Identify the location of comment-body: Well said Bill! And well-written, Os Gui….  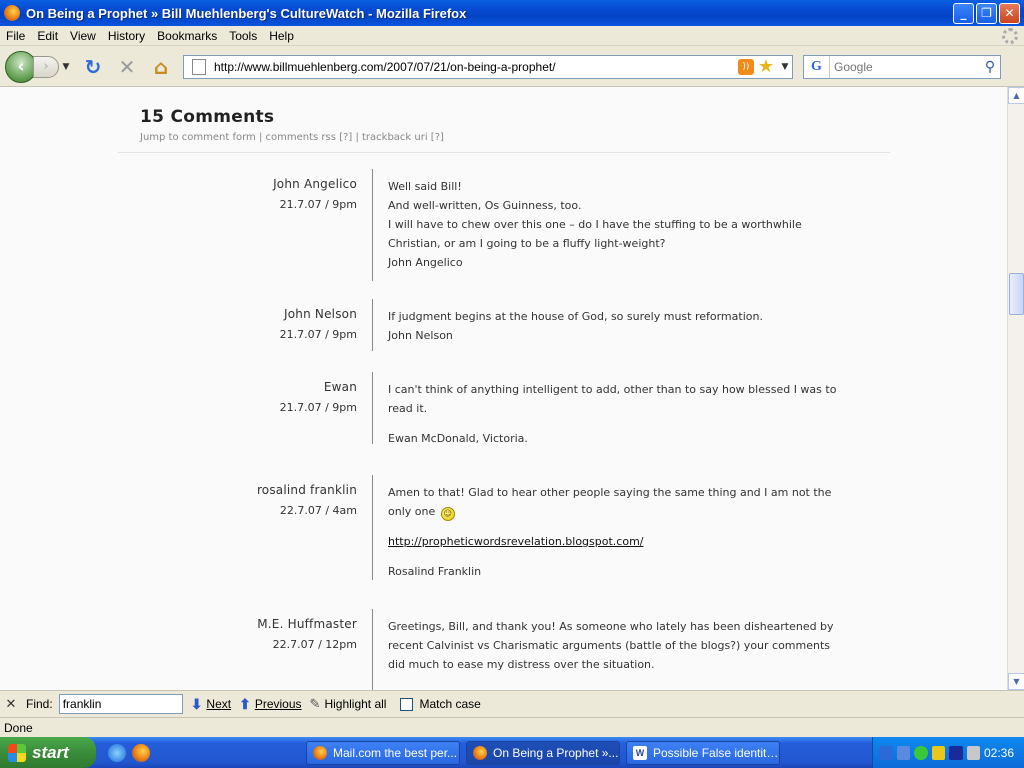
(619, 224).